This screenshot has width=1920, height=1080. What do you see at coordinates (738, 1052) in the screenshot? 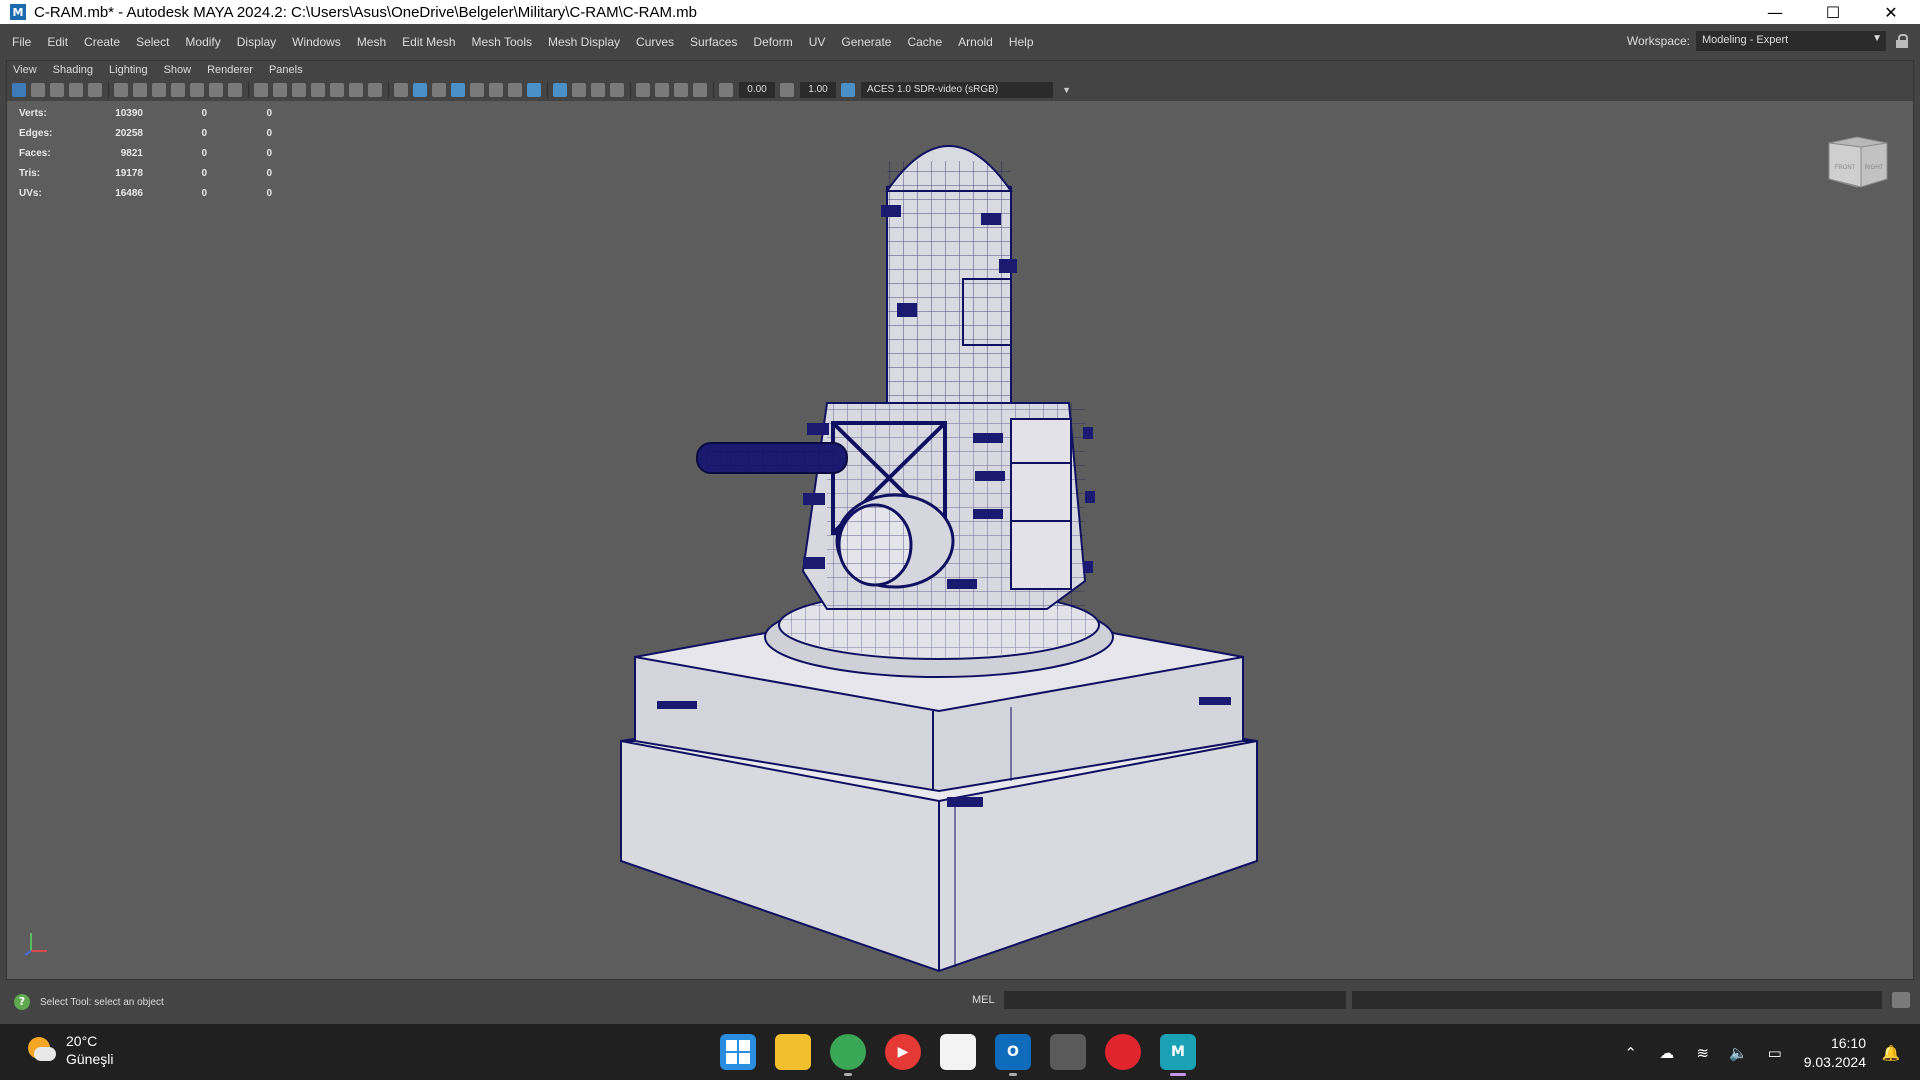
I see `windows-start-icon` at bounding box center [738, 1052].